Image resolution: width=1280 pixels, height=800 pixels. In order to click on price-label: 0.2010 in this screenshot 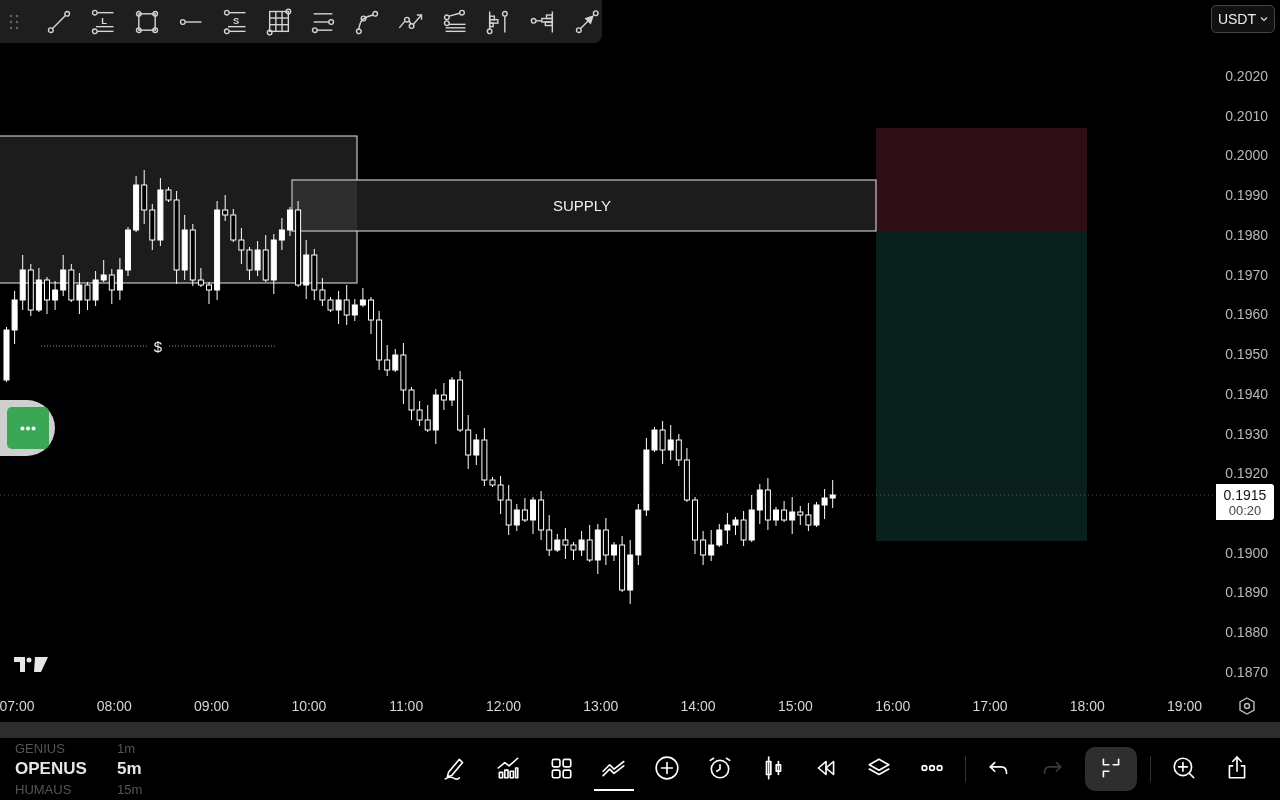, I will do `click(1246, 115)`.